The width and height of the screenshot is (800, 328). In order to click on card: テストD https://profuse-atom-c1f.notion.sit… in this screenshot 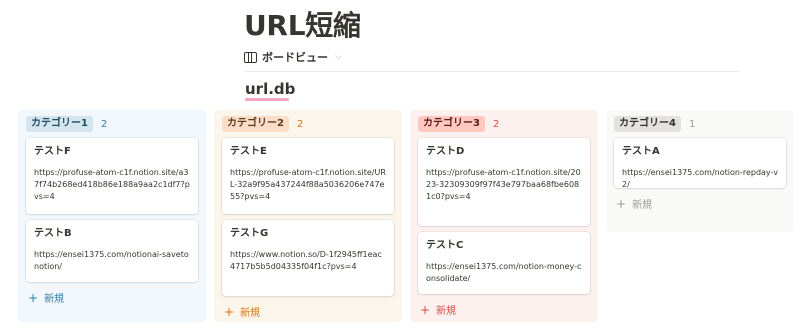, I will do `click(504, 182)`.